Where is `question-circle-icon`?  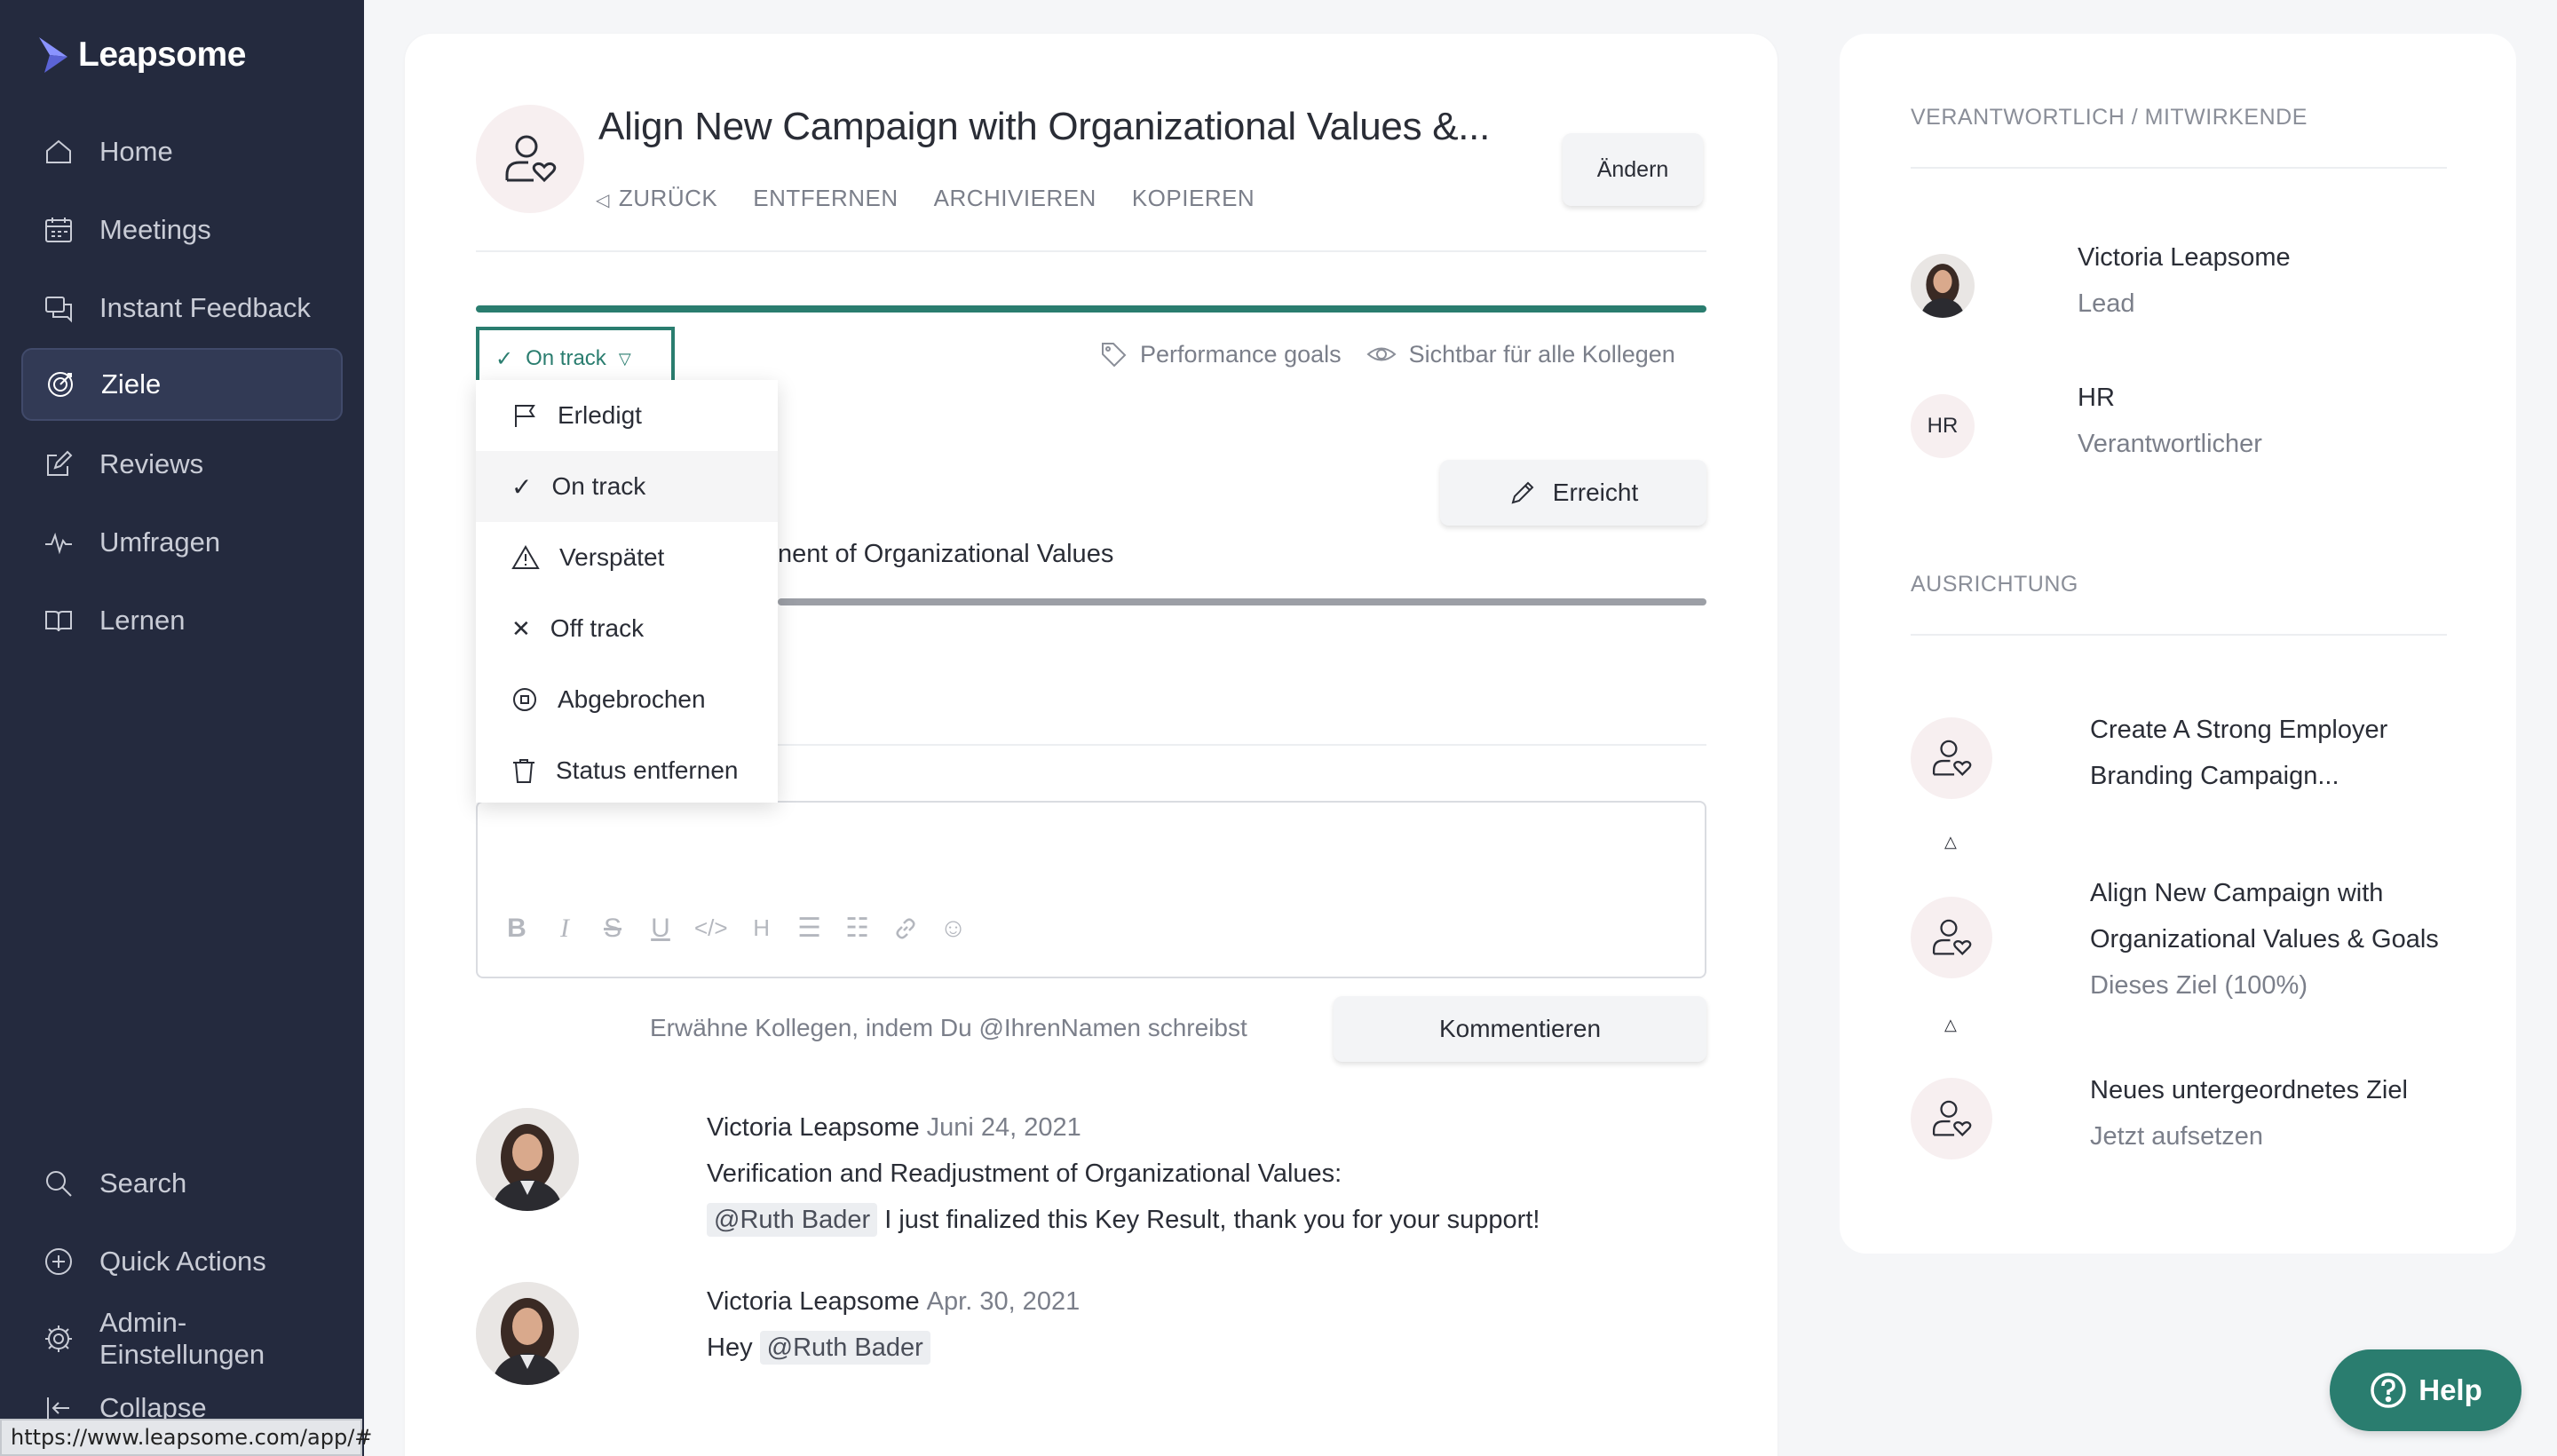 question-circle-icon is located at coordinates (2388, 1390).